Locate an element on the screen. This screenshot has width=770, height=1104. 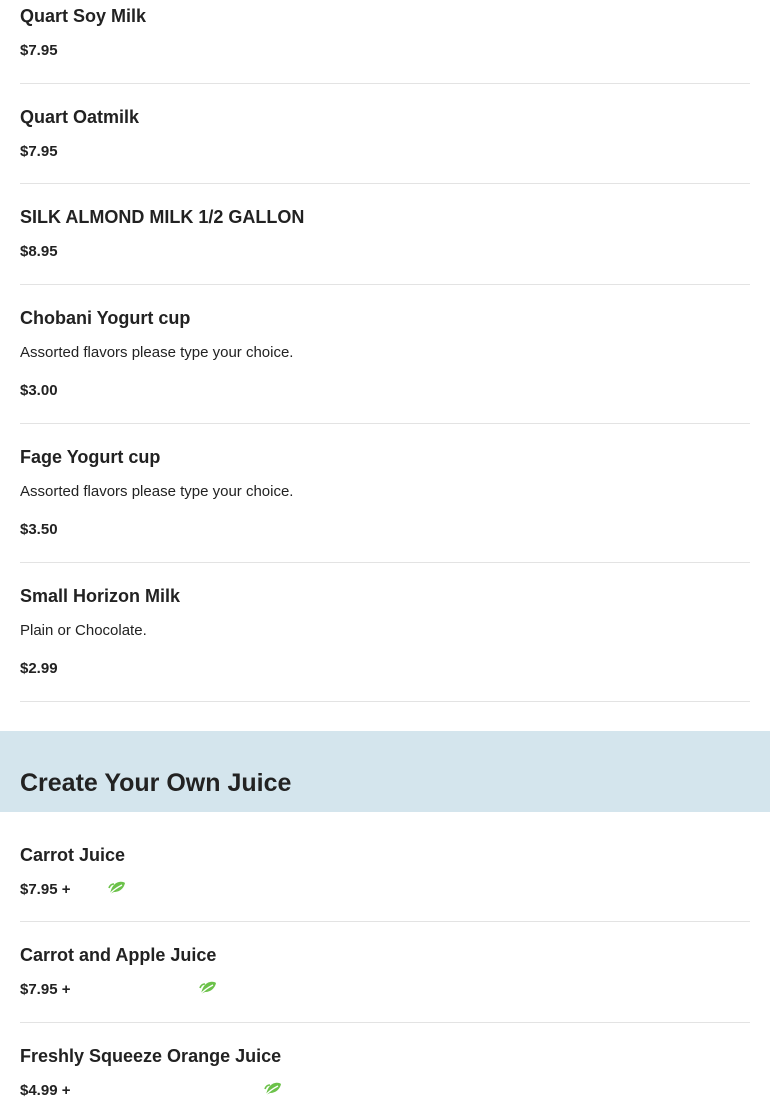
item-name: Fage Yogurt cup is located at coordinates (90, 457).